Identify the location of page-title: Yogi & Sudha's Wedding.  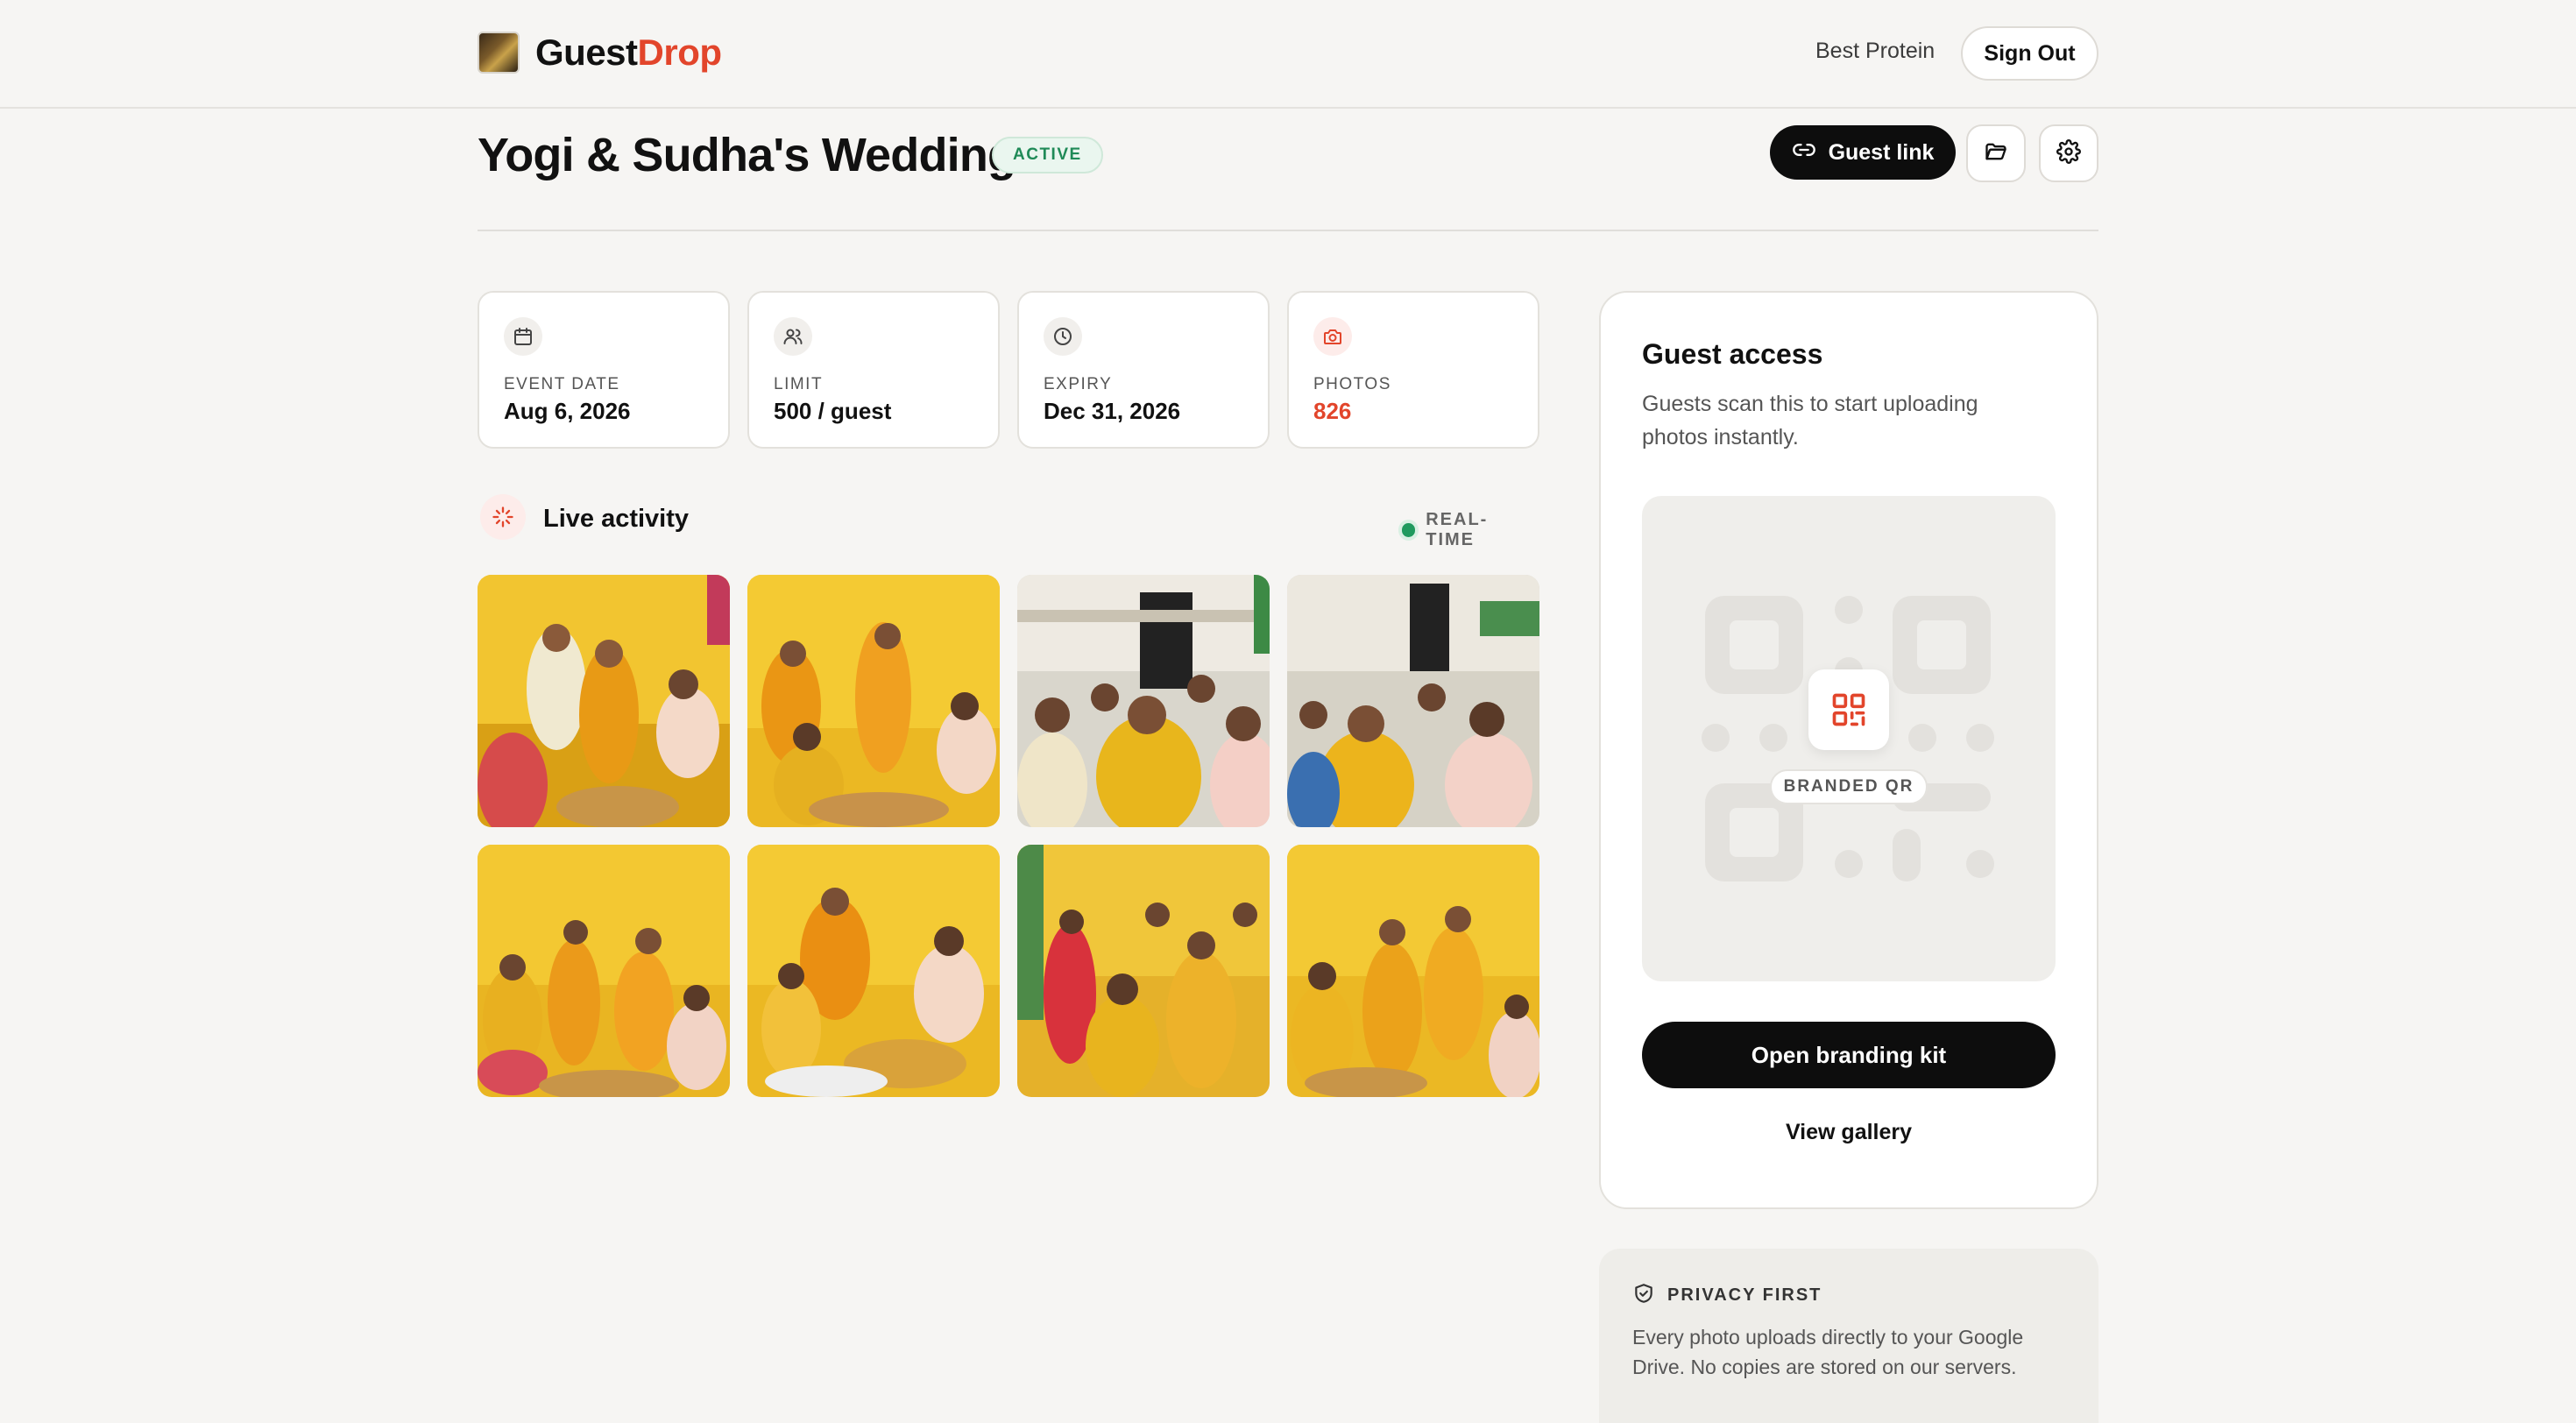
(747, 155).